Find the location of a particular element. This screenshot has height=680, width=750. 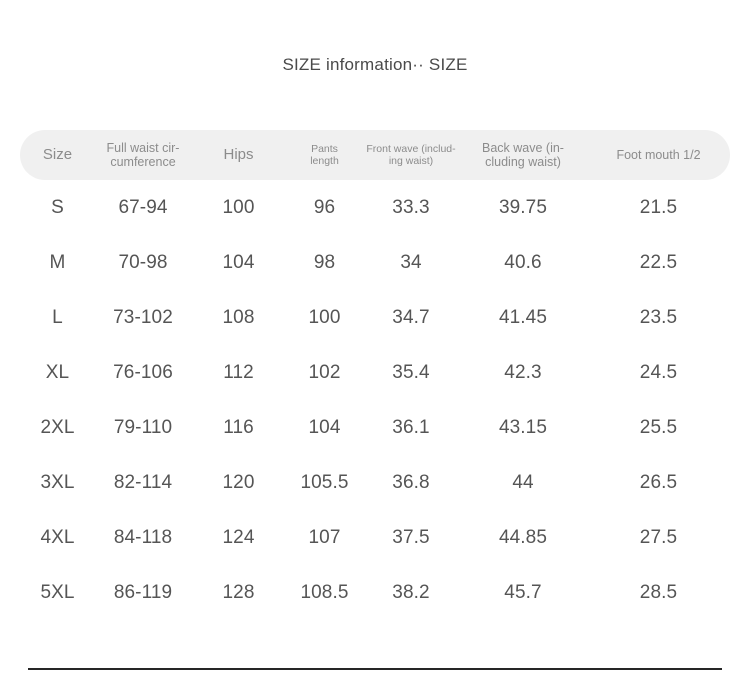

table-row: XL 76-106 112 102 35.4 42.3 24.5 is located at coordinates (375, 372).